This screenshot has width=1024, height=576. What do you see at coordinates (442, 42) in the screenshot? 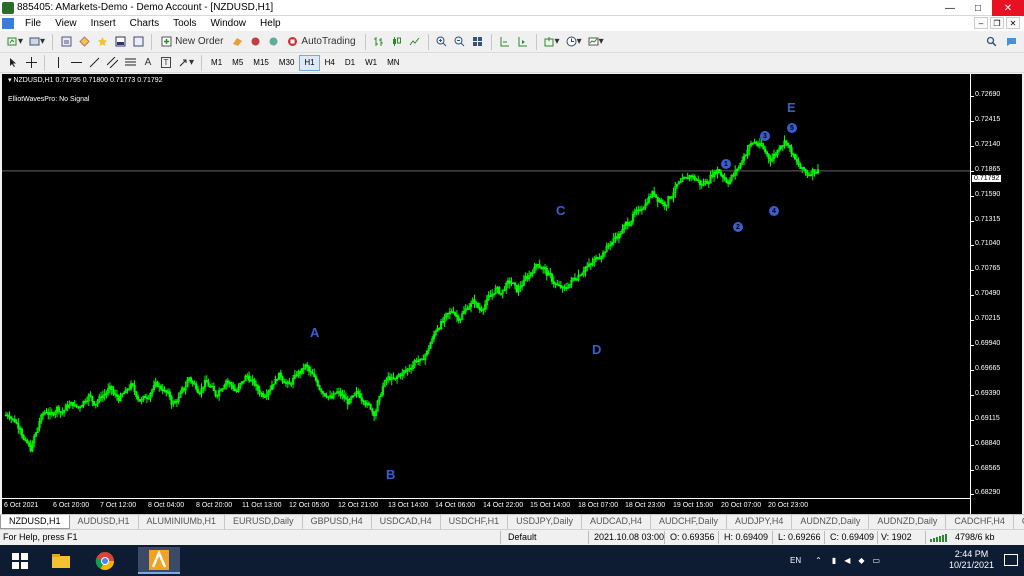
I see `zoom-in-icon` at bounding box center [442, 42].